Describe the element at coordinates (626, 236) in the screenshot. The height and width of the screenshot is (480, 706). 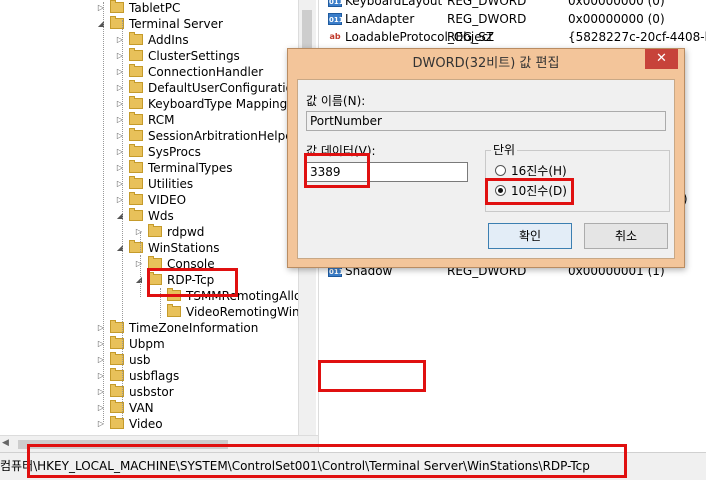
I see `cancel-button: 취소` at that location.